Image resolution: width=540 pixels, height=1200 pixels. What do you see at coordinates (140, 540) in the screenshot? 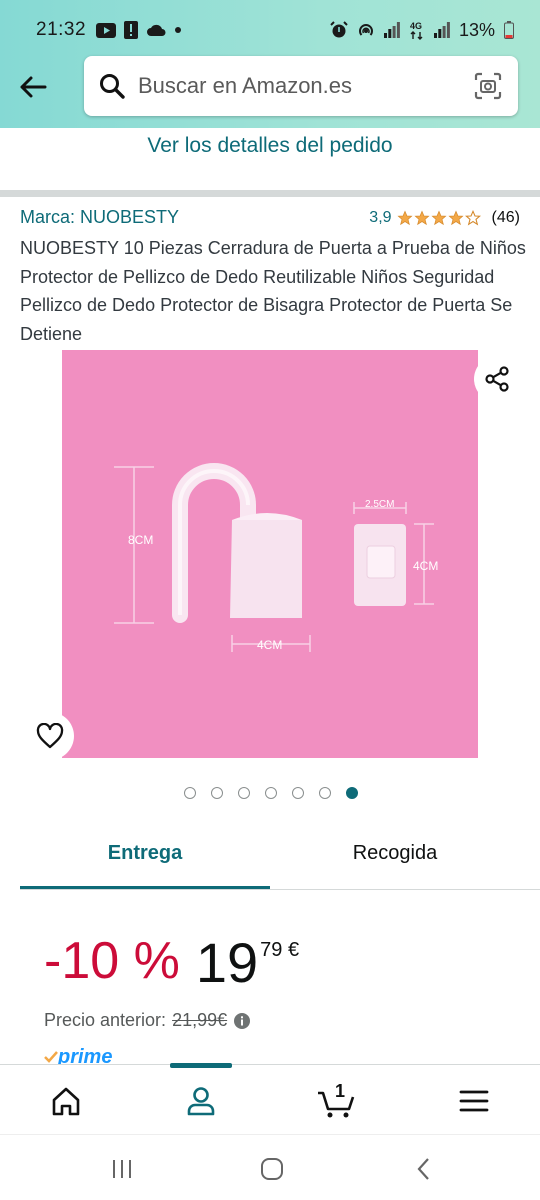
I see `dimension-label-8cm: 8CM` at bounding box center [140, 540].